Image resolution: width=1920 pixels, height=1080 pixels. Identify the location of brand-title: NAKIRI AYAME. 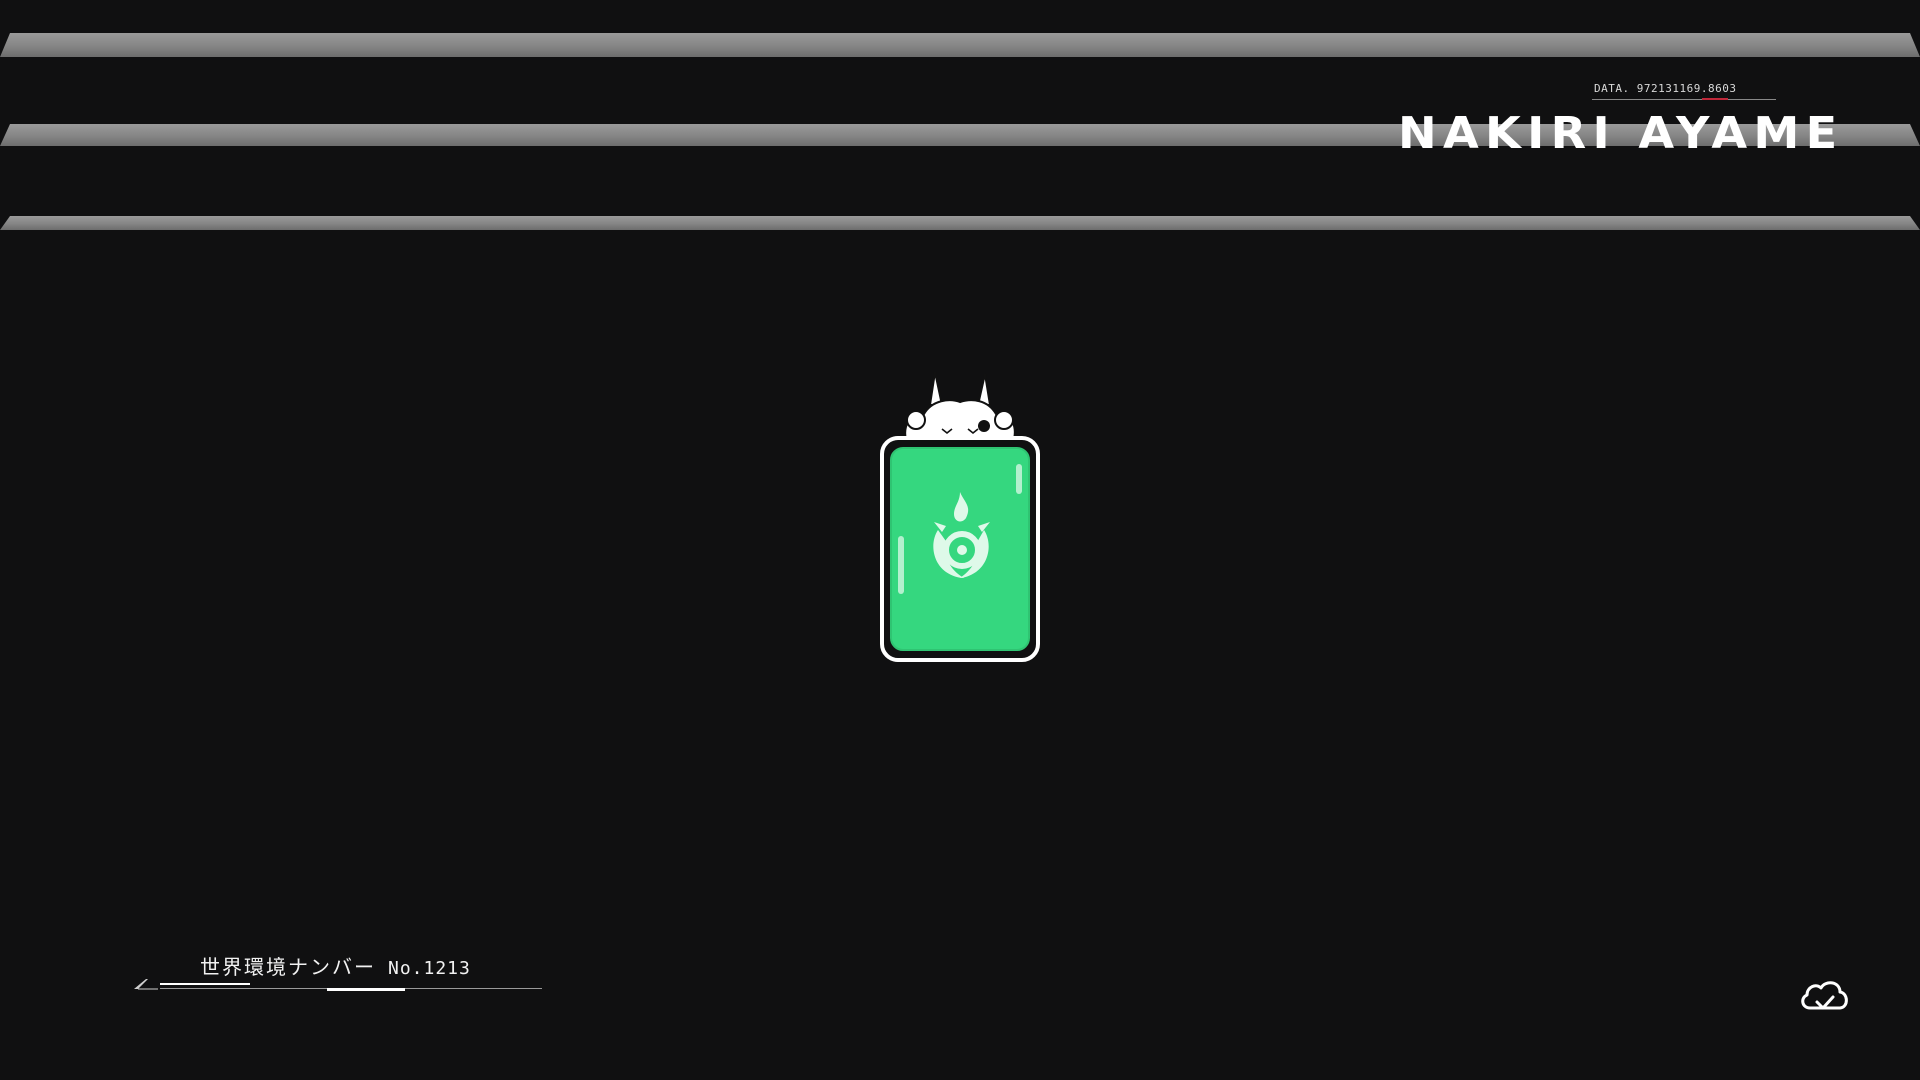
(1621, 133).